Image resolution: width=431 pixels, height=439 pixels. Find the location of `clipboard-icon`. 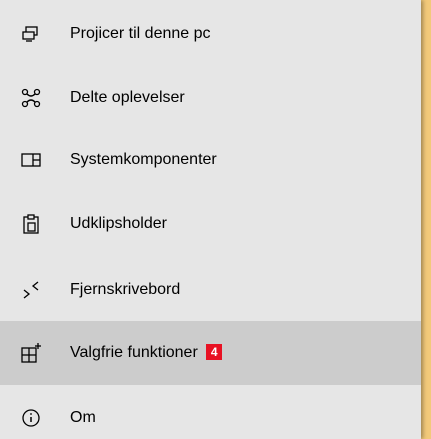

clipboard-icon is located at coordinates (31, 224).